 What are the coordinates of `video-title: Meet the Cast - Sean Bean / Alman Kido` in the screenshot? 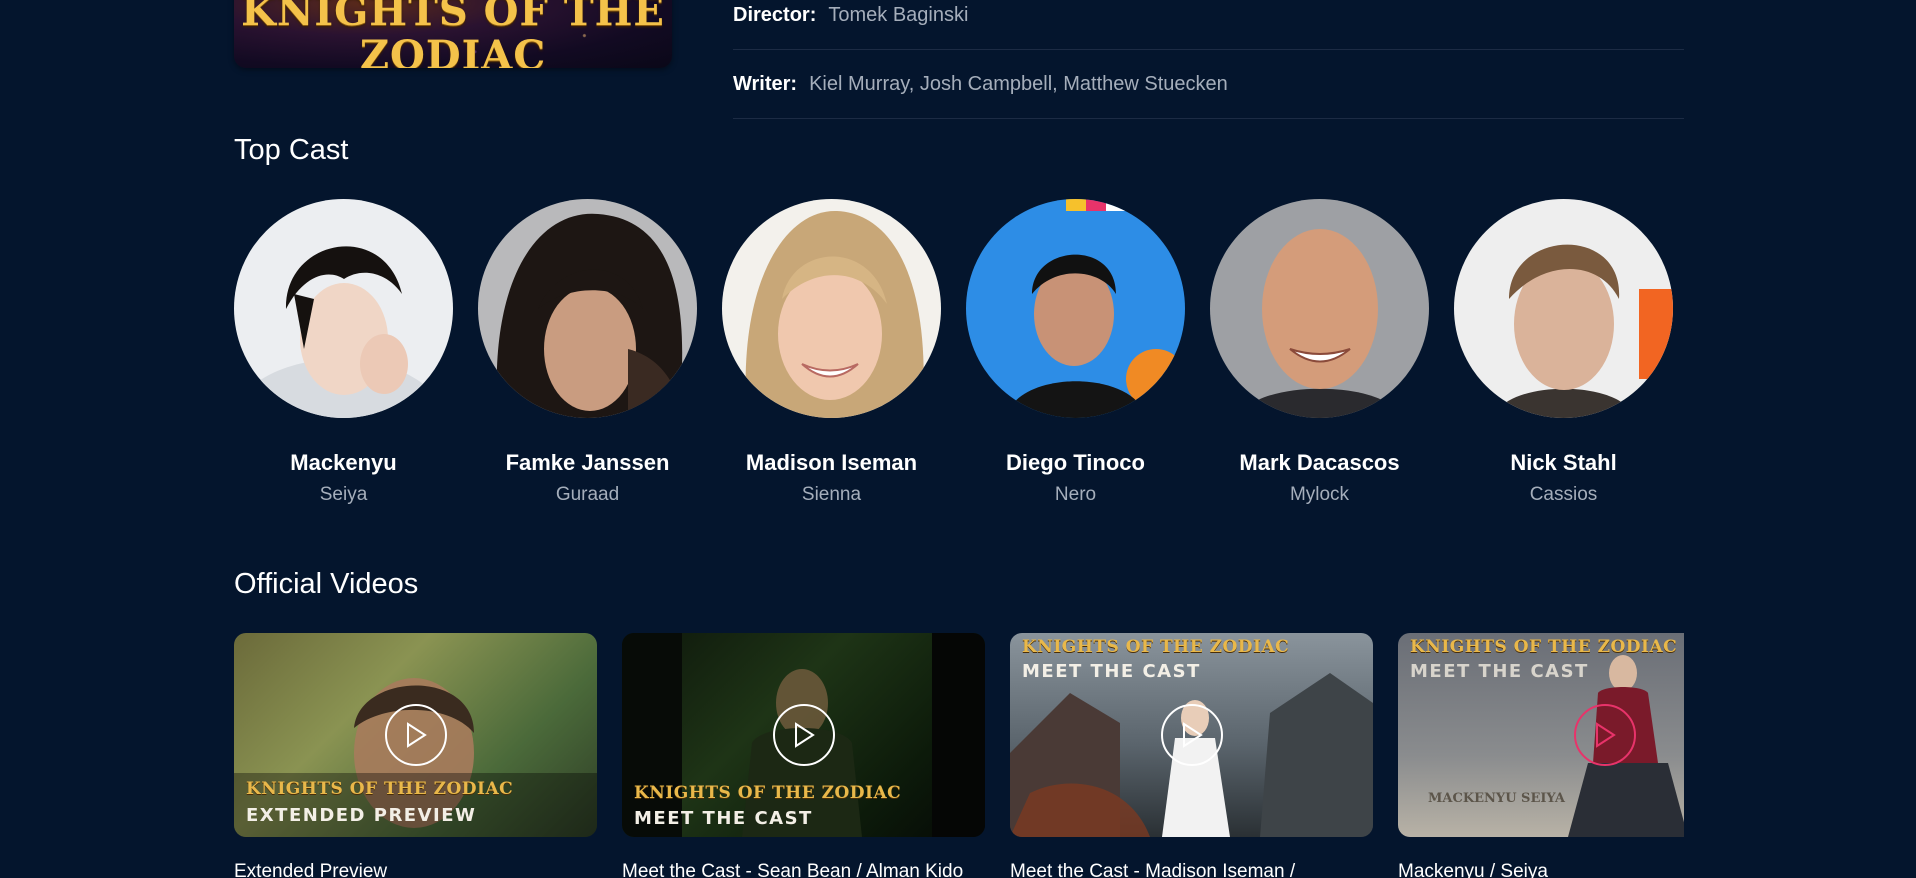 It's located at (803, 869).